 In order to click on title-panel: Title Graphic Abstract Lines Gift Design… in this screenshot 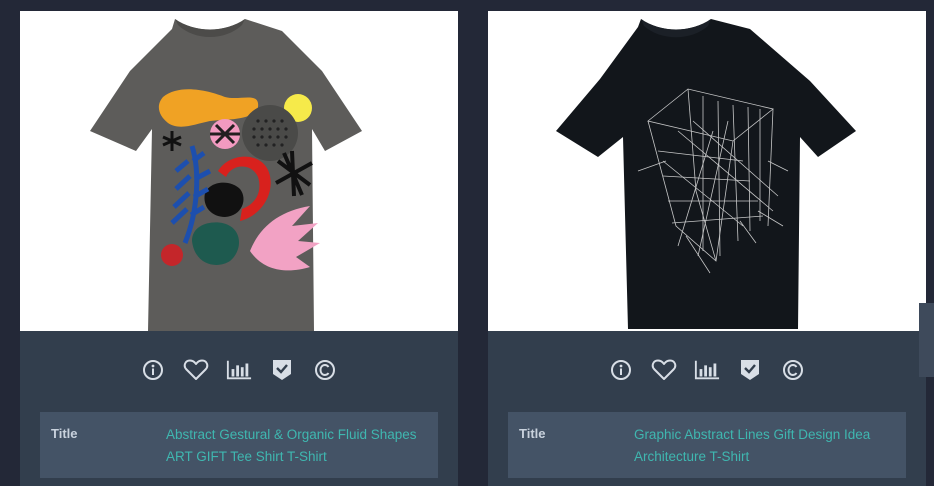, I will do `click(707, 445)`.